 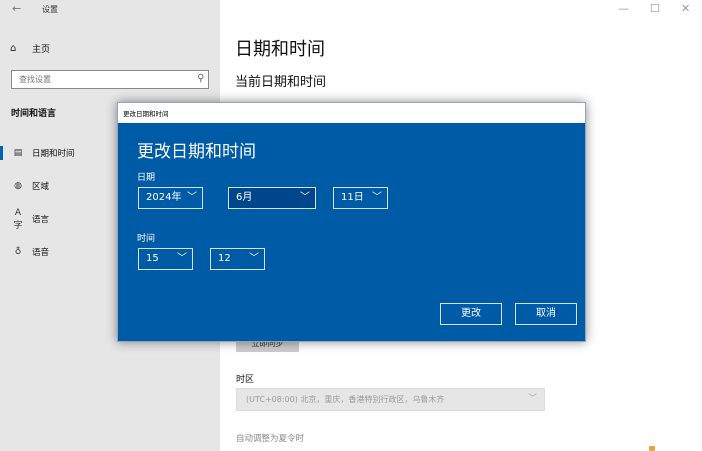 I want to click on search-icon: ⚲, so click(x=200, y=78).